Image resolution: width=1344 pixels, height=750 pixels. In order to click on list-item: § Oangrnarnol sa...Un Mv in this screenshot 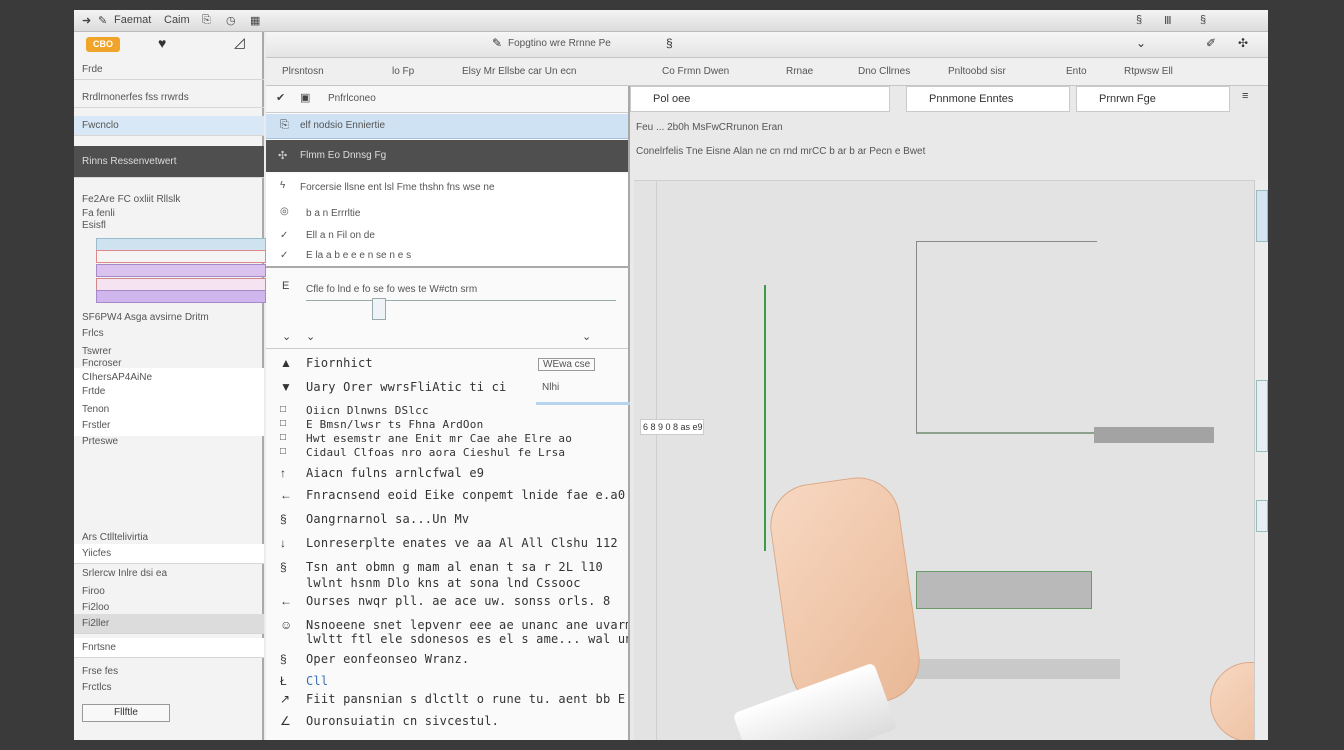, I will do `click(447, 522)`.